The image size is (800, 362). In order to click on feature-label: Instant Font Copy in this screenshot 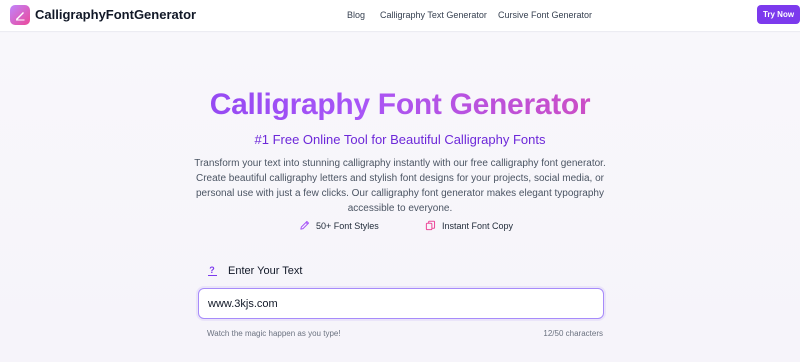, I will do `click(478, 225)`.